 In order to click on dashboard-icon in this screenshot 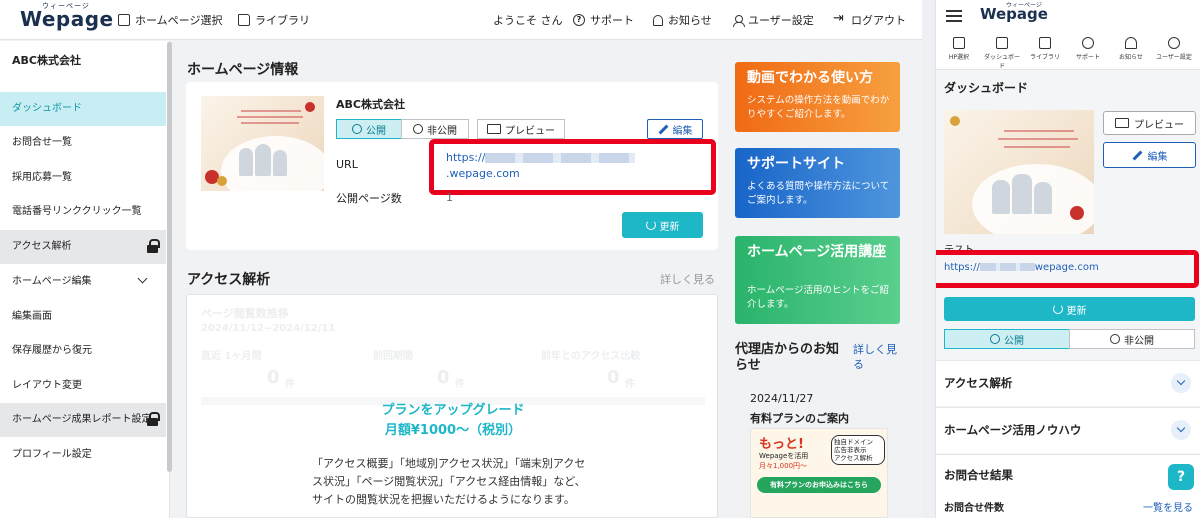, I will do `click(1002, 43)`.